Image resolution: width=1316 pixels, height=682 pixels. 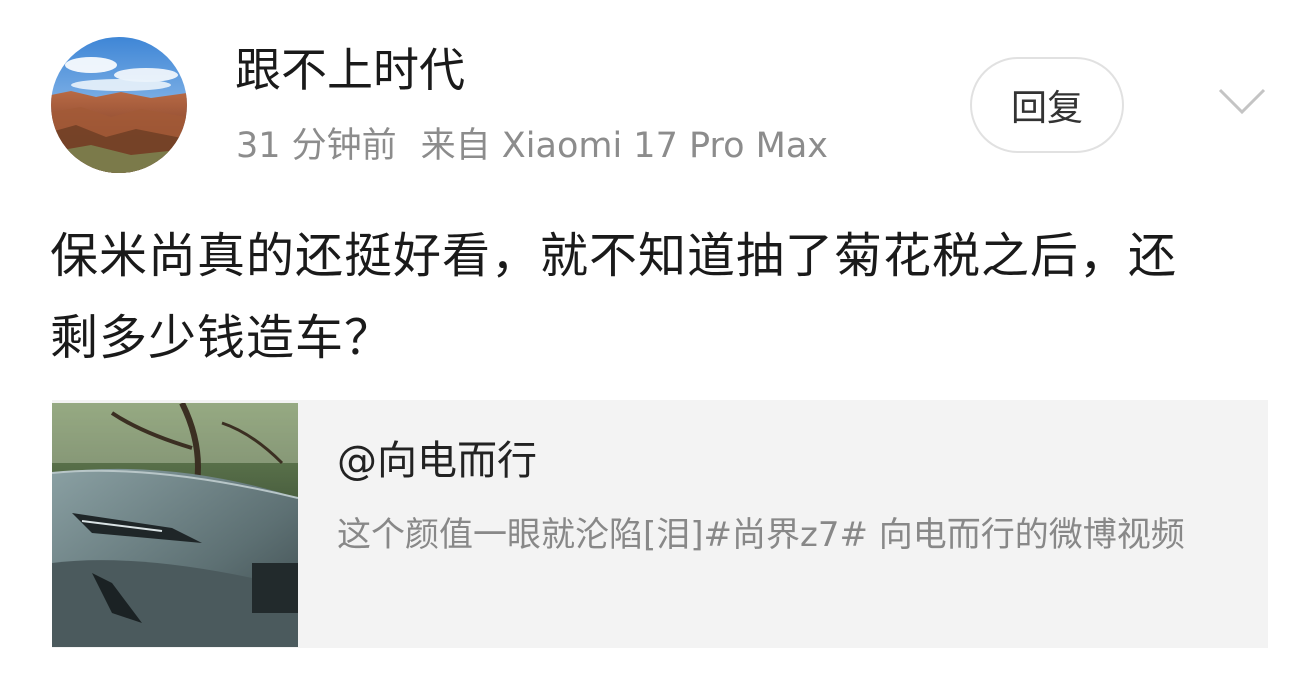 What do you see at coordinates (761, 535) in the screenshot?
I see `card-description: 这个颜值一眼就沦陷[泪]#尚界z7# 向电而行的微博视频` at bounding box center [761, 535].